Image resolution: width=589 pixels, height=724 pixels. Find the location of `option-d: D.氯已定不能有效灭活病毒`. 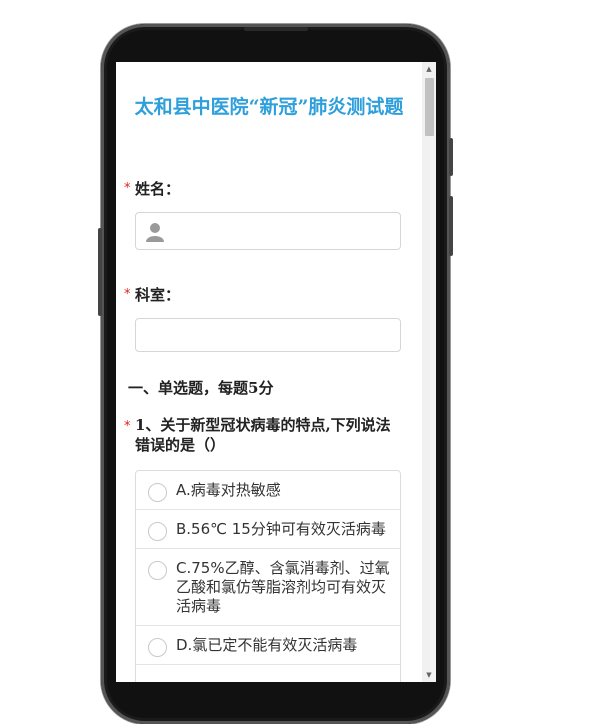

option-d: D.氯已定不能有效灭活病毒 is located at coordinates (268, 645).